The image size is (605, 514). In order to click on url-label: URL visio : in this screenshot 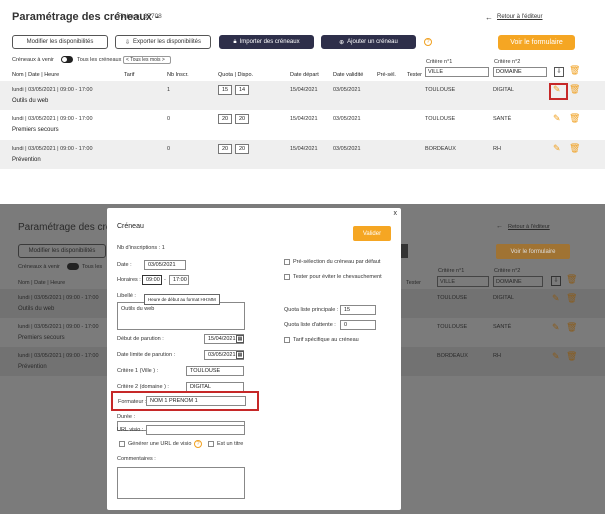, I will do `click(130, 430)`.